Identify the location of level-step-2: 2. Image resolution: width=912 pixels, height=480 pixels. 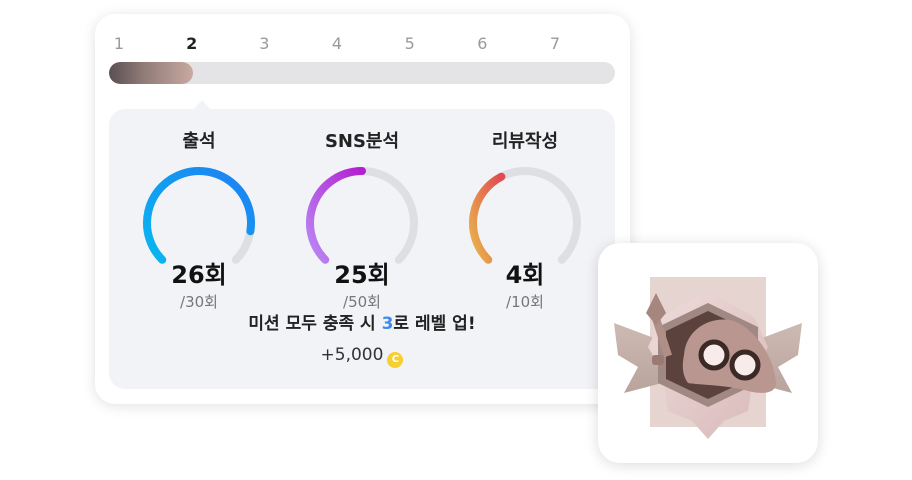
(192, 43).